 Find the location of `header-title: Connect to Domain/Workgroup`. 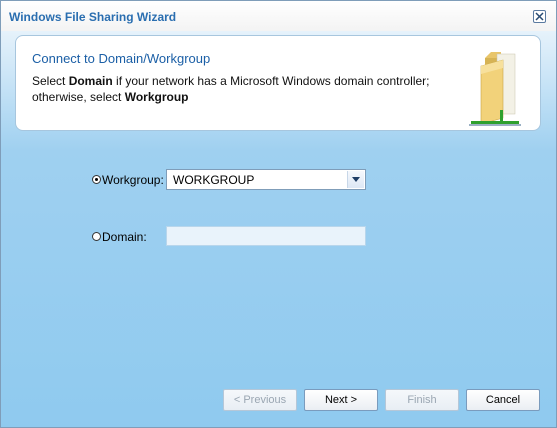

header-title: Connect to Domain/Workgroup is located at coordinates (121, 58).